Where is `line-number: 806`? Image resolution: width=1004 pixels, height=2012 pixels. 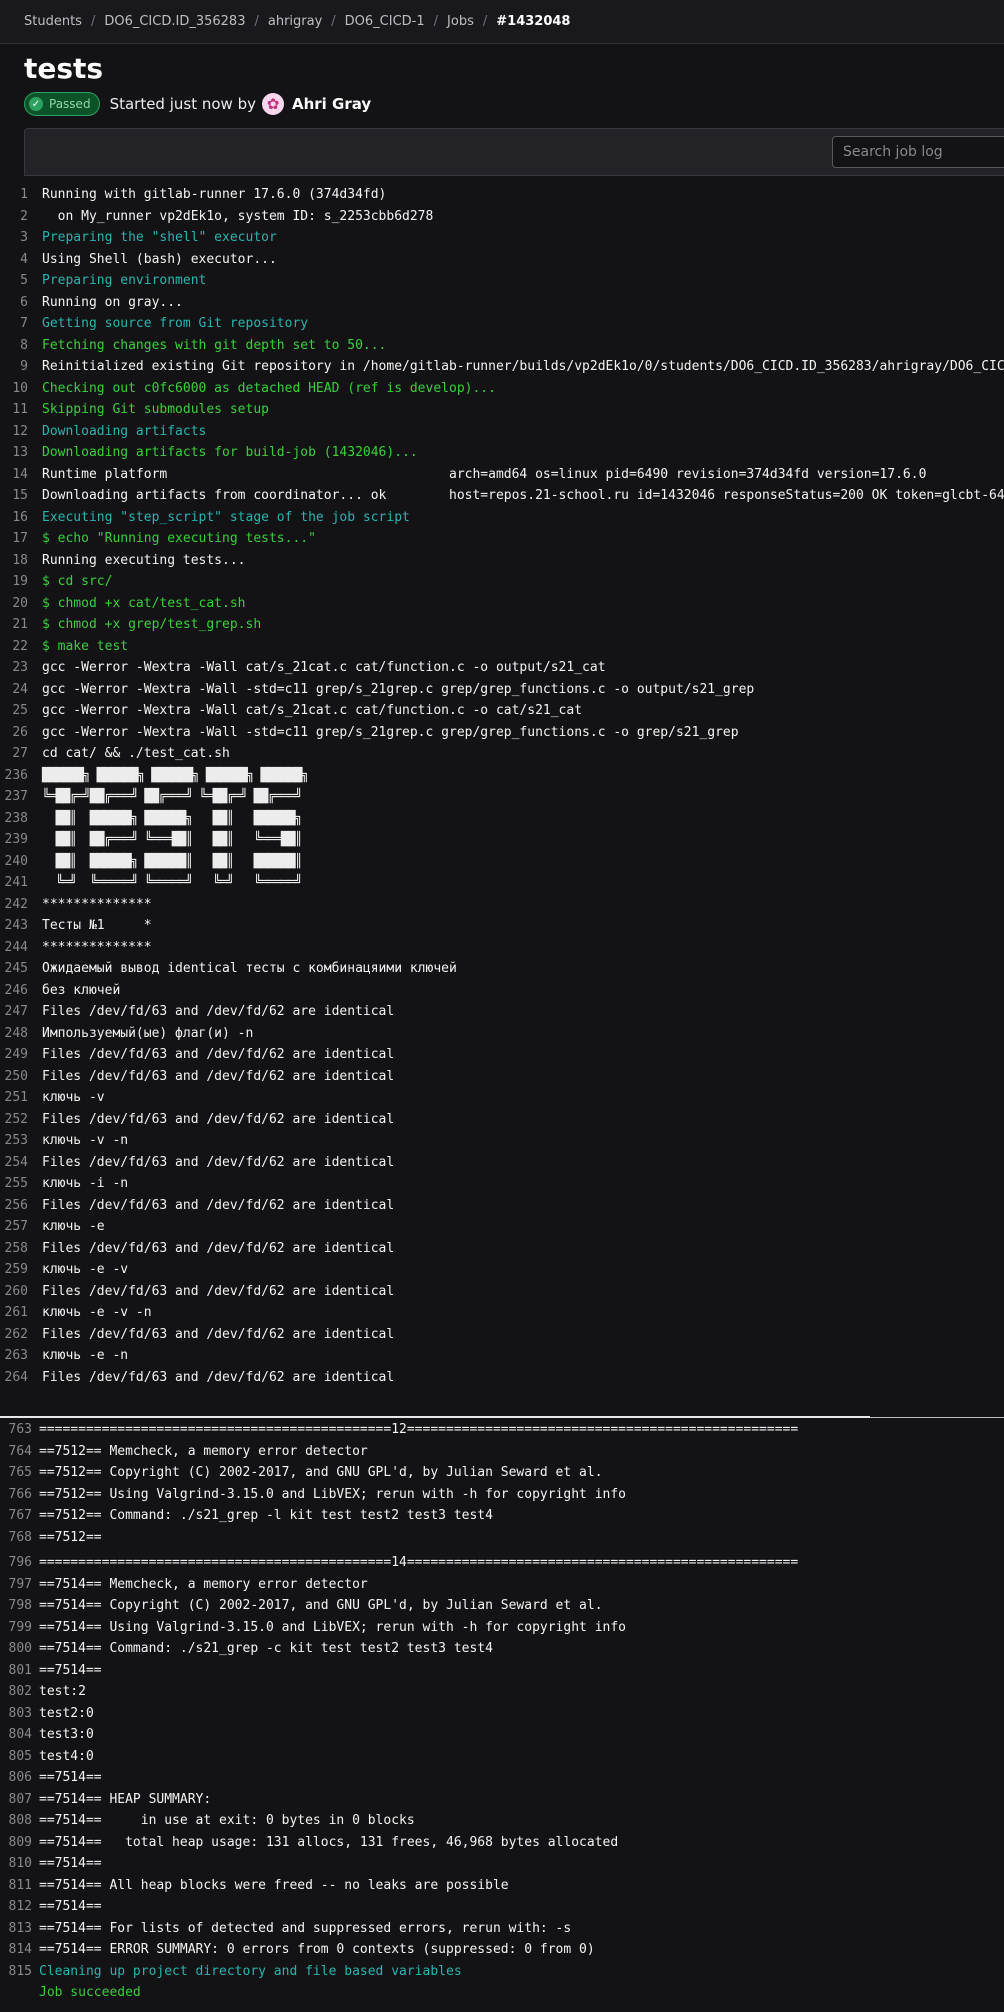 line-number: 806 is located at coordinates (16, 1778).